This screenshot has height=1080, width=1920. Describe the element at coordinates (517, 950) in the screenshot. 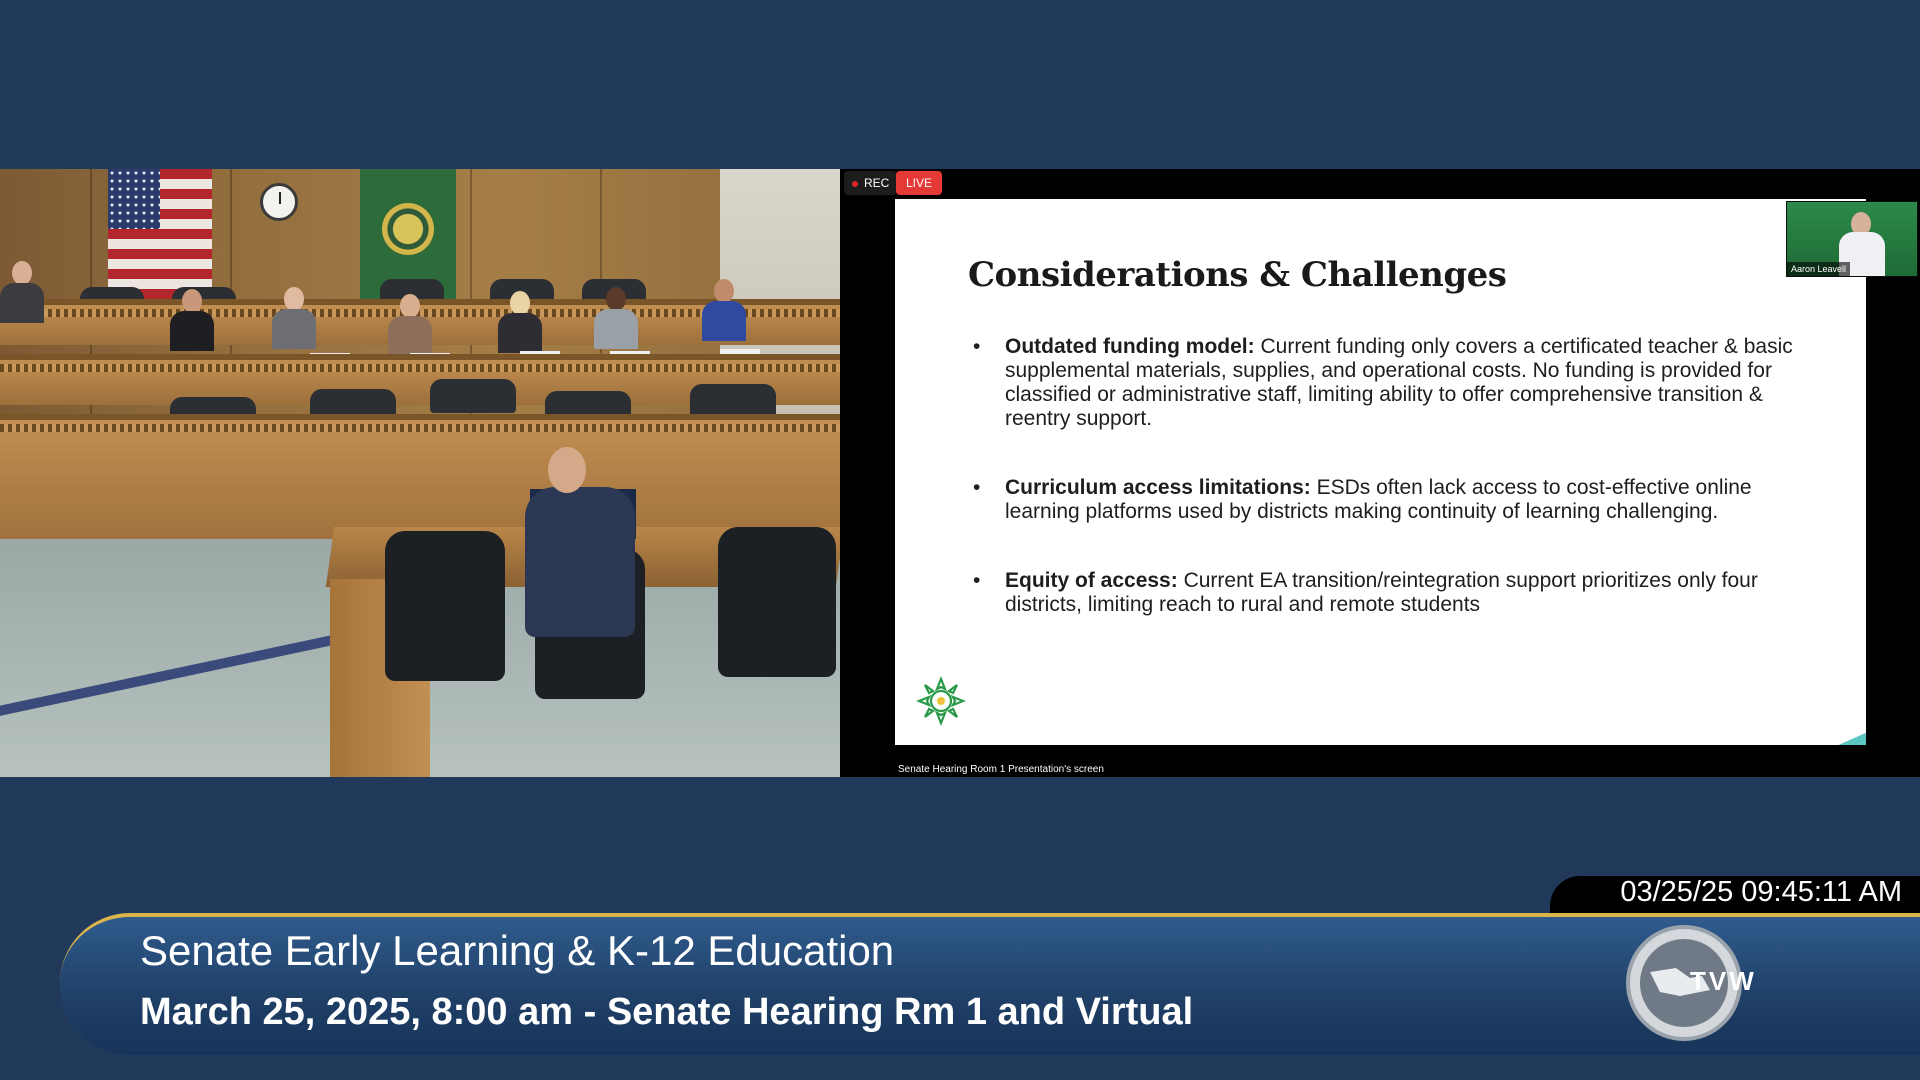

I see `committee-name: Senate Early Learning & K-12 Education` at that location.